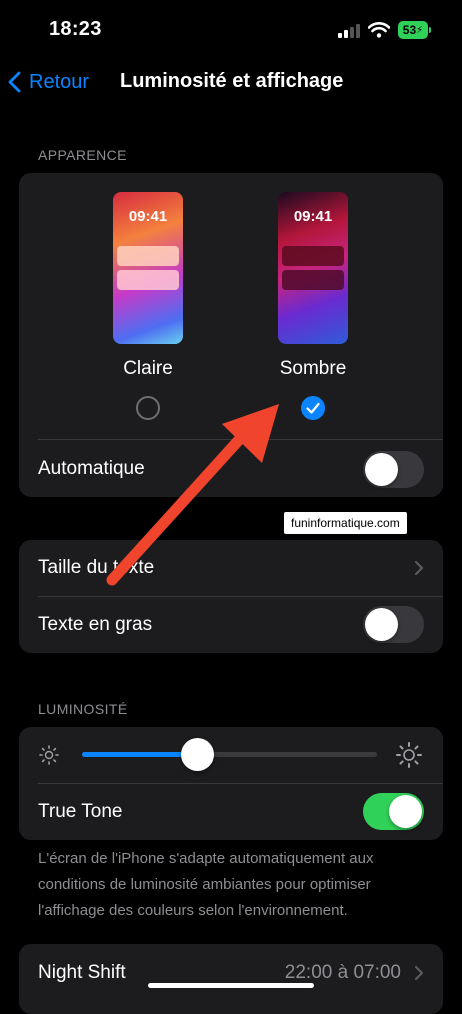 This screenshot has width=462, height=1014. What do you see at coordinates (83, 709) in the screenshot?
I see `brightness-header: LUMINOSITÉ` at bounding box center [83, 709].